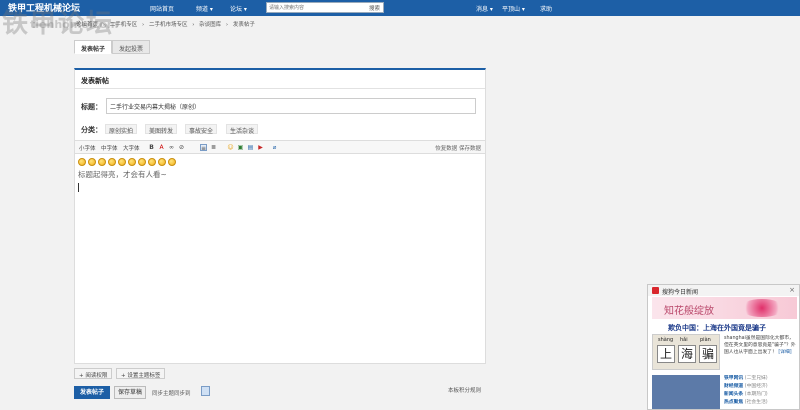  What do you see at coordinates (44, 7) in the screenshot?
I see `site-logo: 铁甲工程机械论坛` at bounding box center [44, 7].